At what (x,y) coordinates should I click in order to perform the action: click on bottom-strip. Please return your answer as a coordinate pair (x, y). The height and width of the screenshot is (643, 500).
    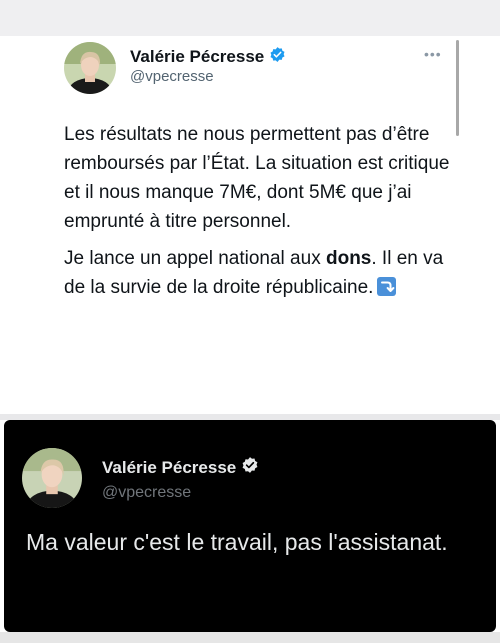
    Looking at the image, I should click on (250, 637).